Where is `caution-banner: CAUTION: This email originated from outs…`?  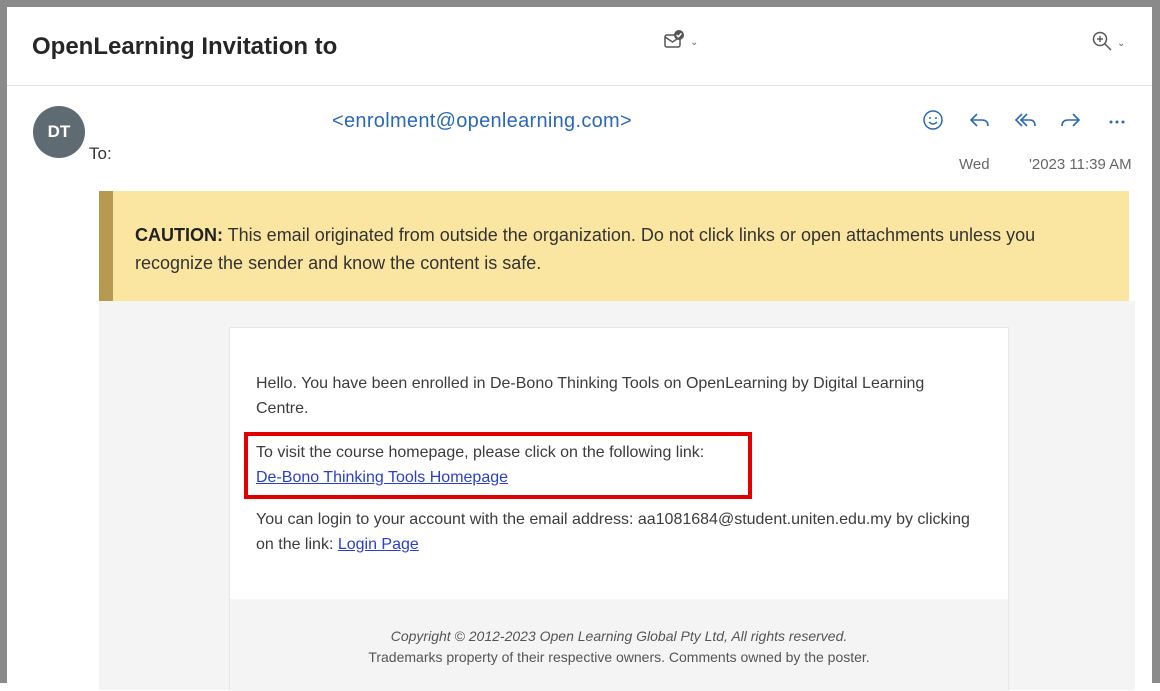
caution-banner: CAUTION: This email originated from outs… is located at coordinates (614, 246).